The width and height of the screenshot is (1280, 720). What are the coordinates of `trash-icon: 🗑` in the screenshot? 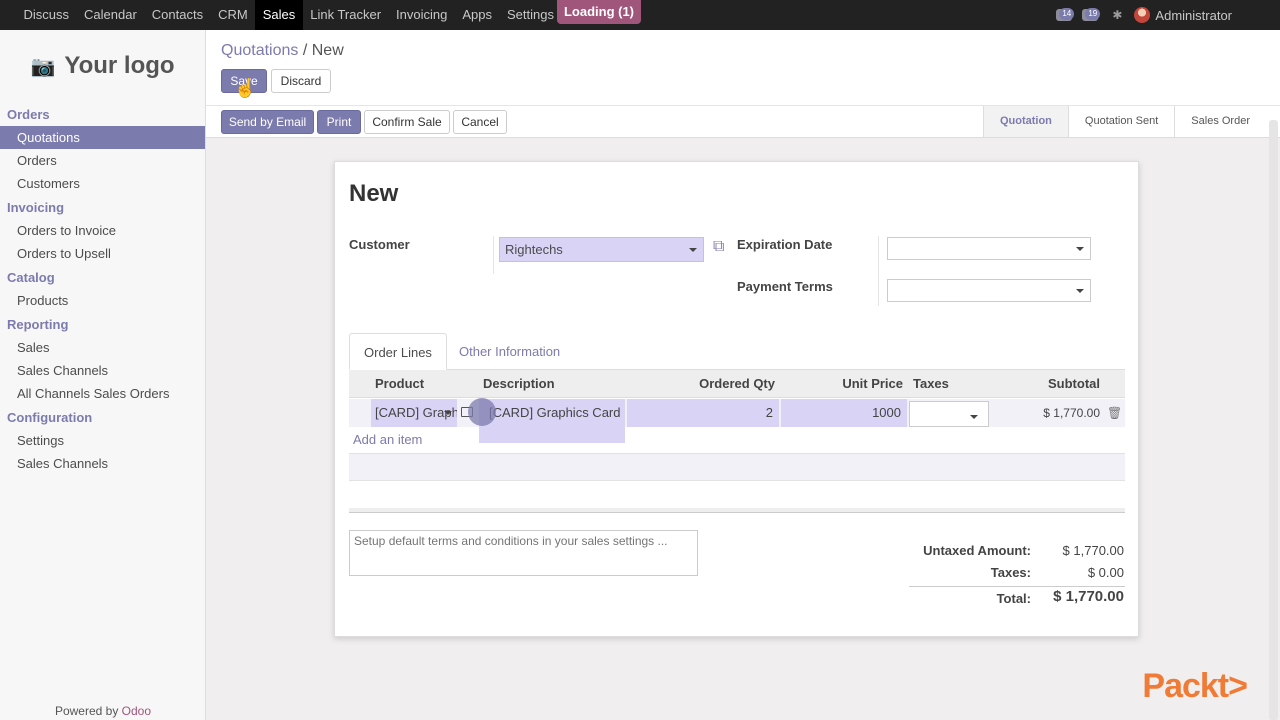 It's located at (1114, 413).